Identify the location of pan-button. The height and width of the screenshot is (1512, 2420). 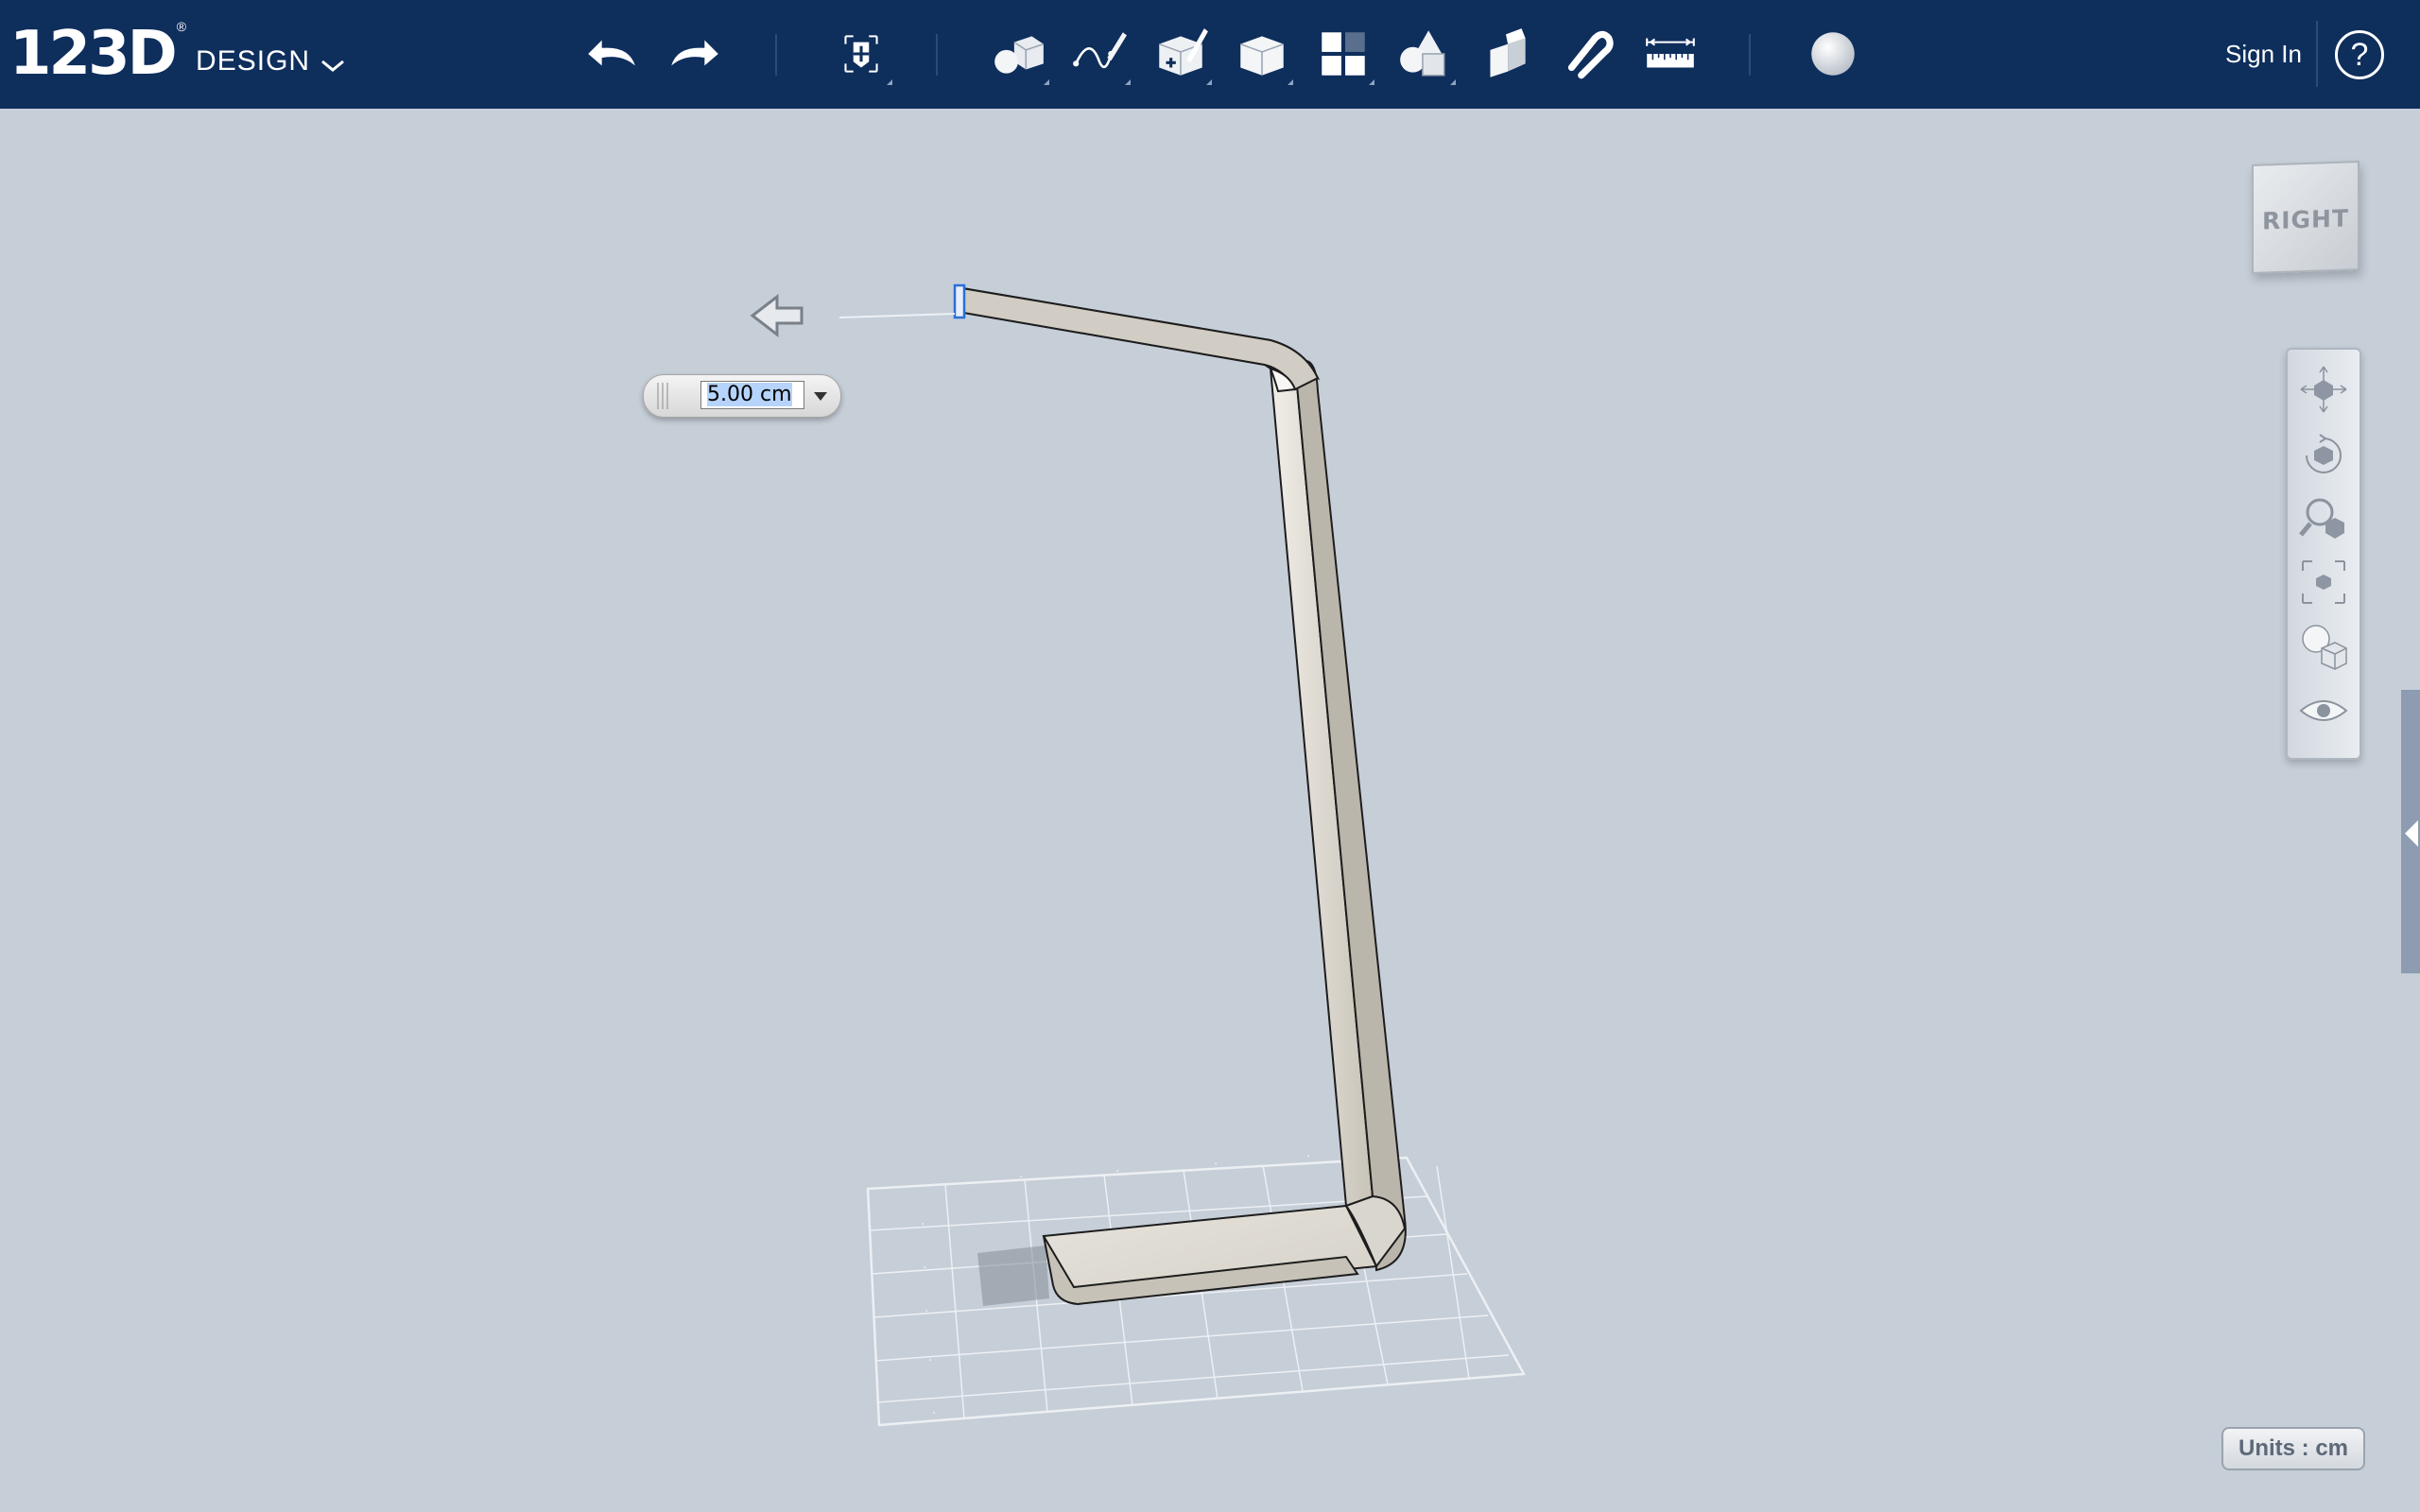
(2323, 389).